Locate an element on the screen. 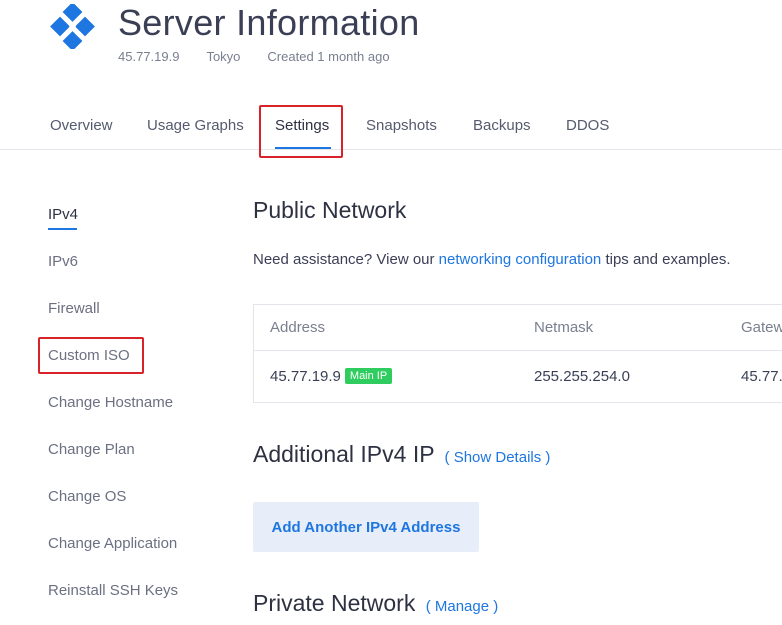 The height and width of the screenshot is (625, 782). manage-link: ( Manage ) is located at coordinates (462, 606).